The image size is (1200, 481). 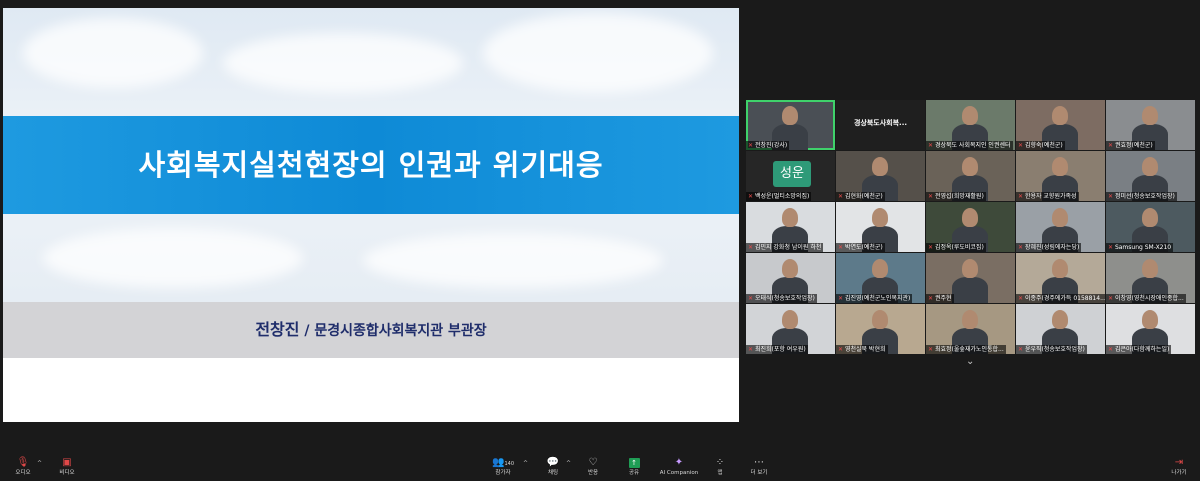 I want to click on avatar: 성운, so click(x=792, y=174).